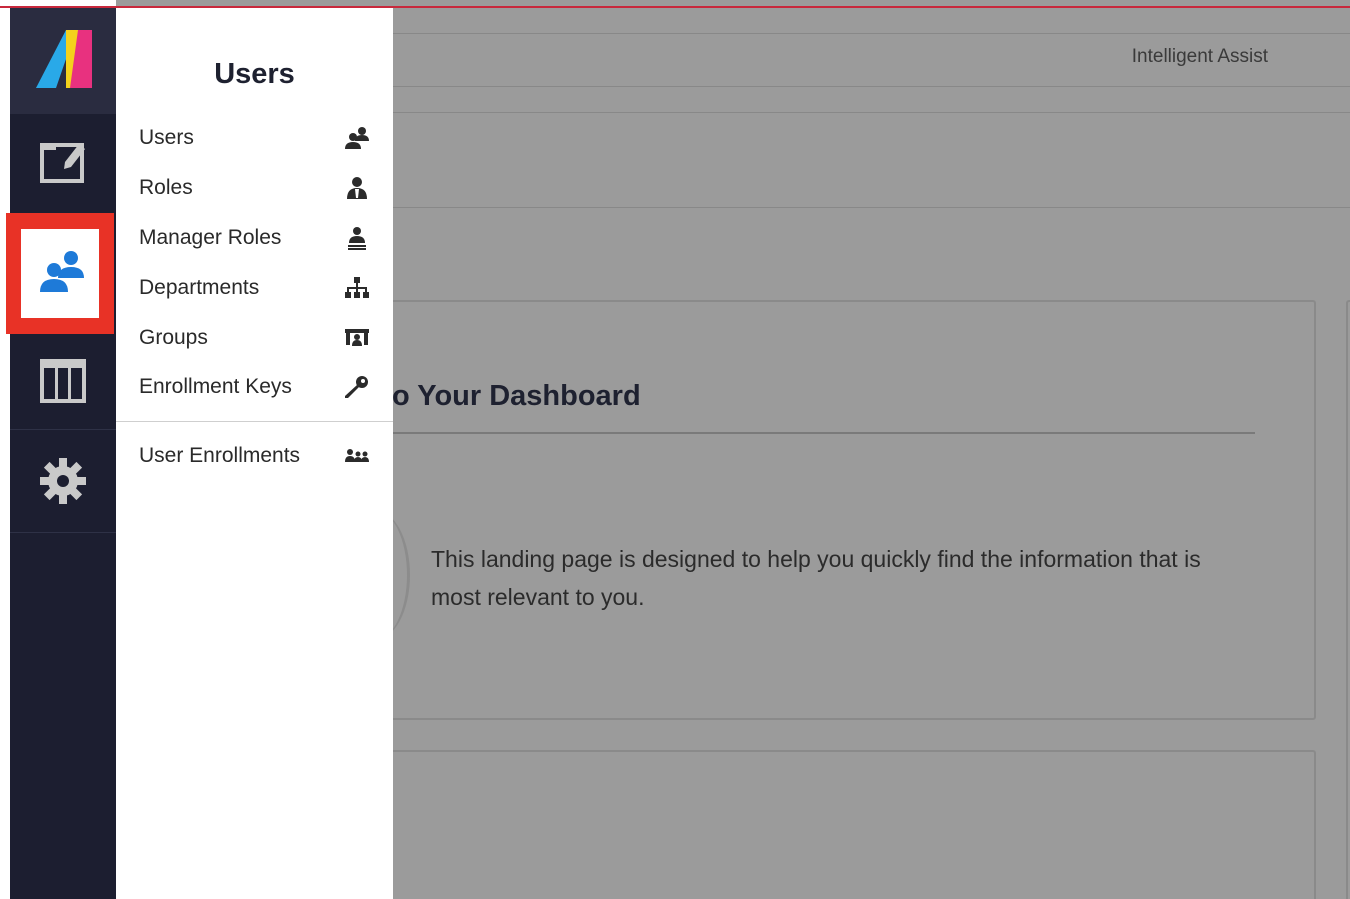  I want to click on rail-item-tables, so click(63, 381).